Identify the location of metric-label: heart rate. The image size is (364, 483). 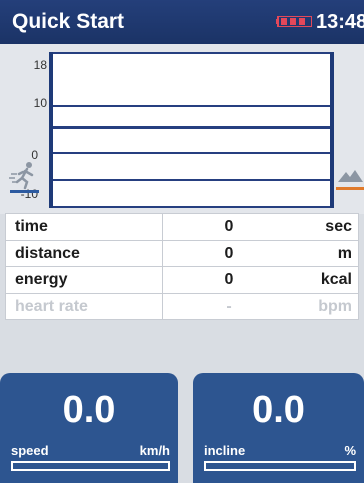
(51, 306).